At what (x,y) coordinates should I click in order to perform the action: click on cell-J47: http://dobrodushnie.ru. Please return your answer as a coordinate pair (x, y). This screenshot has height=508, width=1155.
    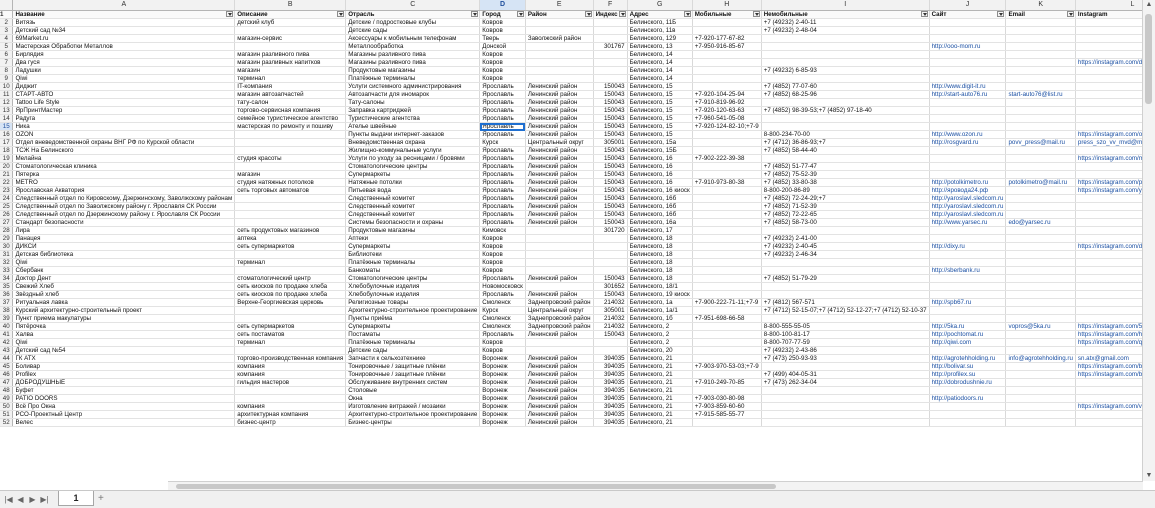
    Looking at the image, I should click on (968, 382).